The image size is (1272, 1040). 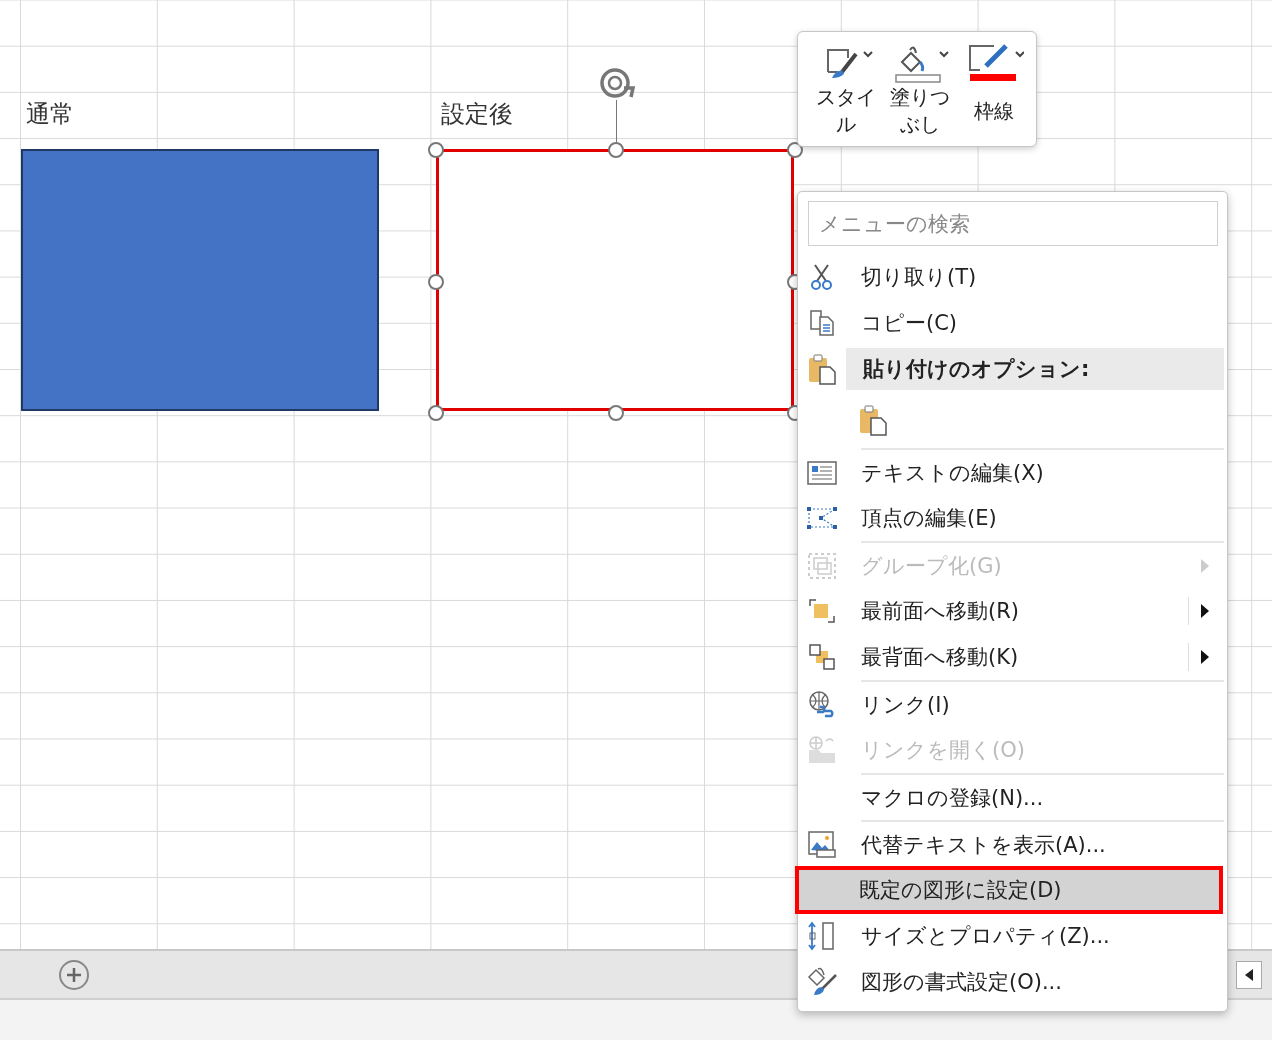 I want to click on toolbar-button: スタイル, so click(x=846, y=90).